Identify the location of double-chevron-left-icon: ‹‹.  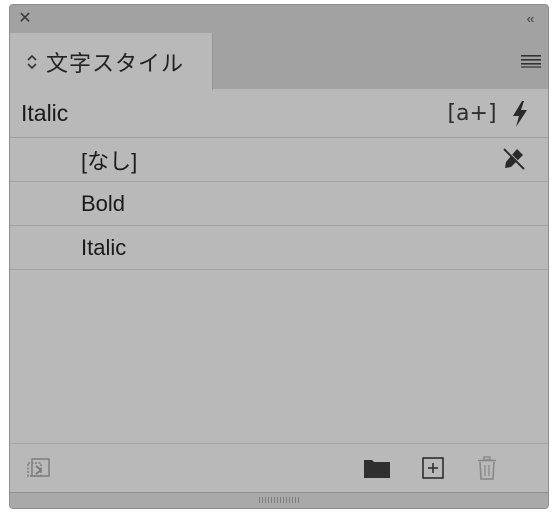
(530, 18).